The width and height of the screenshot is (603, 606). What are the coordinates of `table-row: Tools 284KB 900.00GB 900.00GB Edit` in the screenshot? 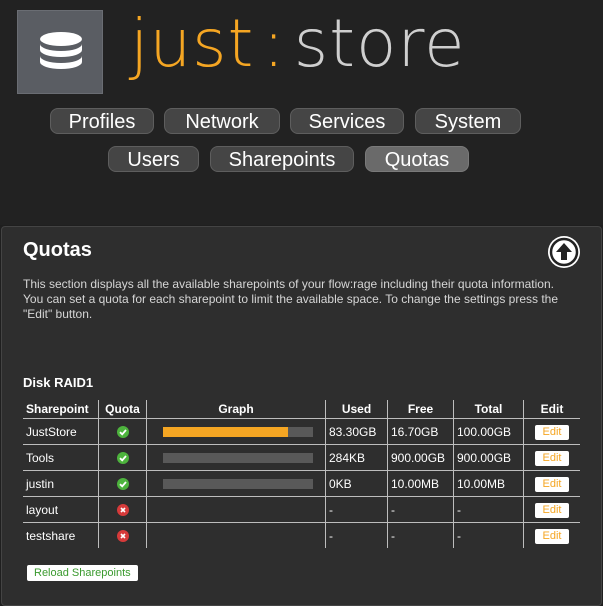 It's located at (301, 457).